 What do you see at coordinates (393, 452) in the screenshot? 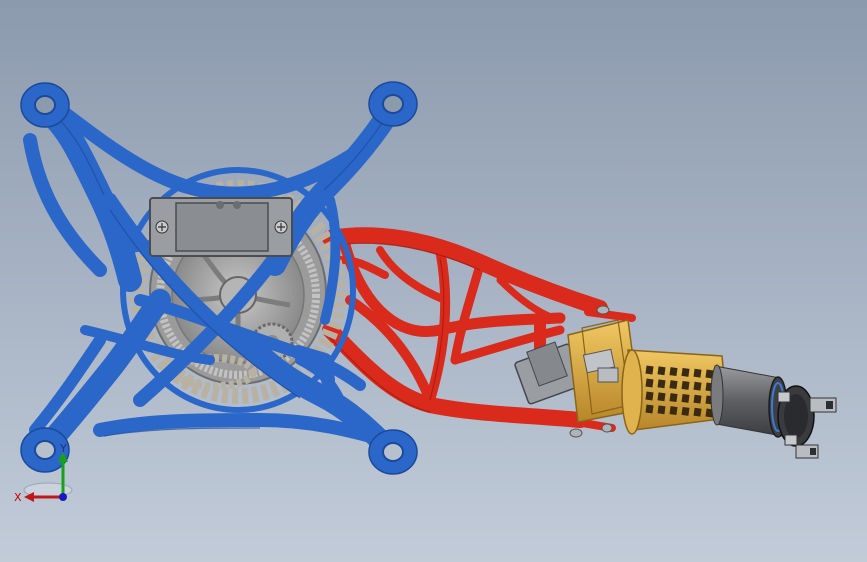
I see `mount-hole-bottom-right` at bounding box center [393, 452].